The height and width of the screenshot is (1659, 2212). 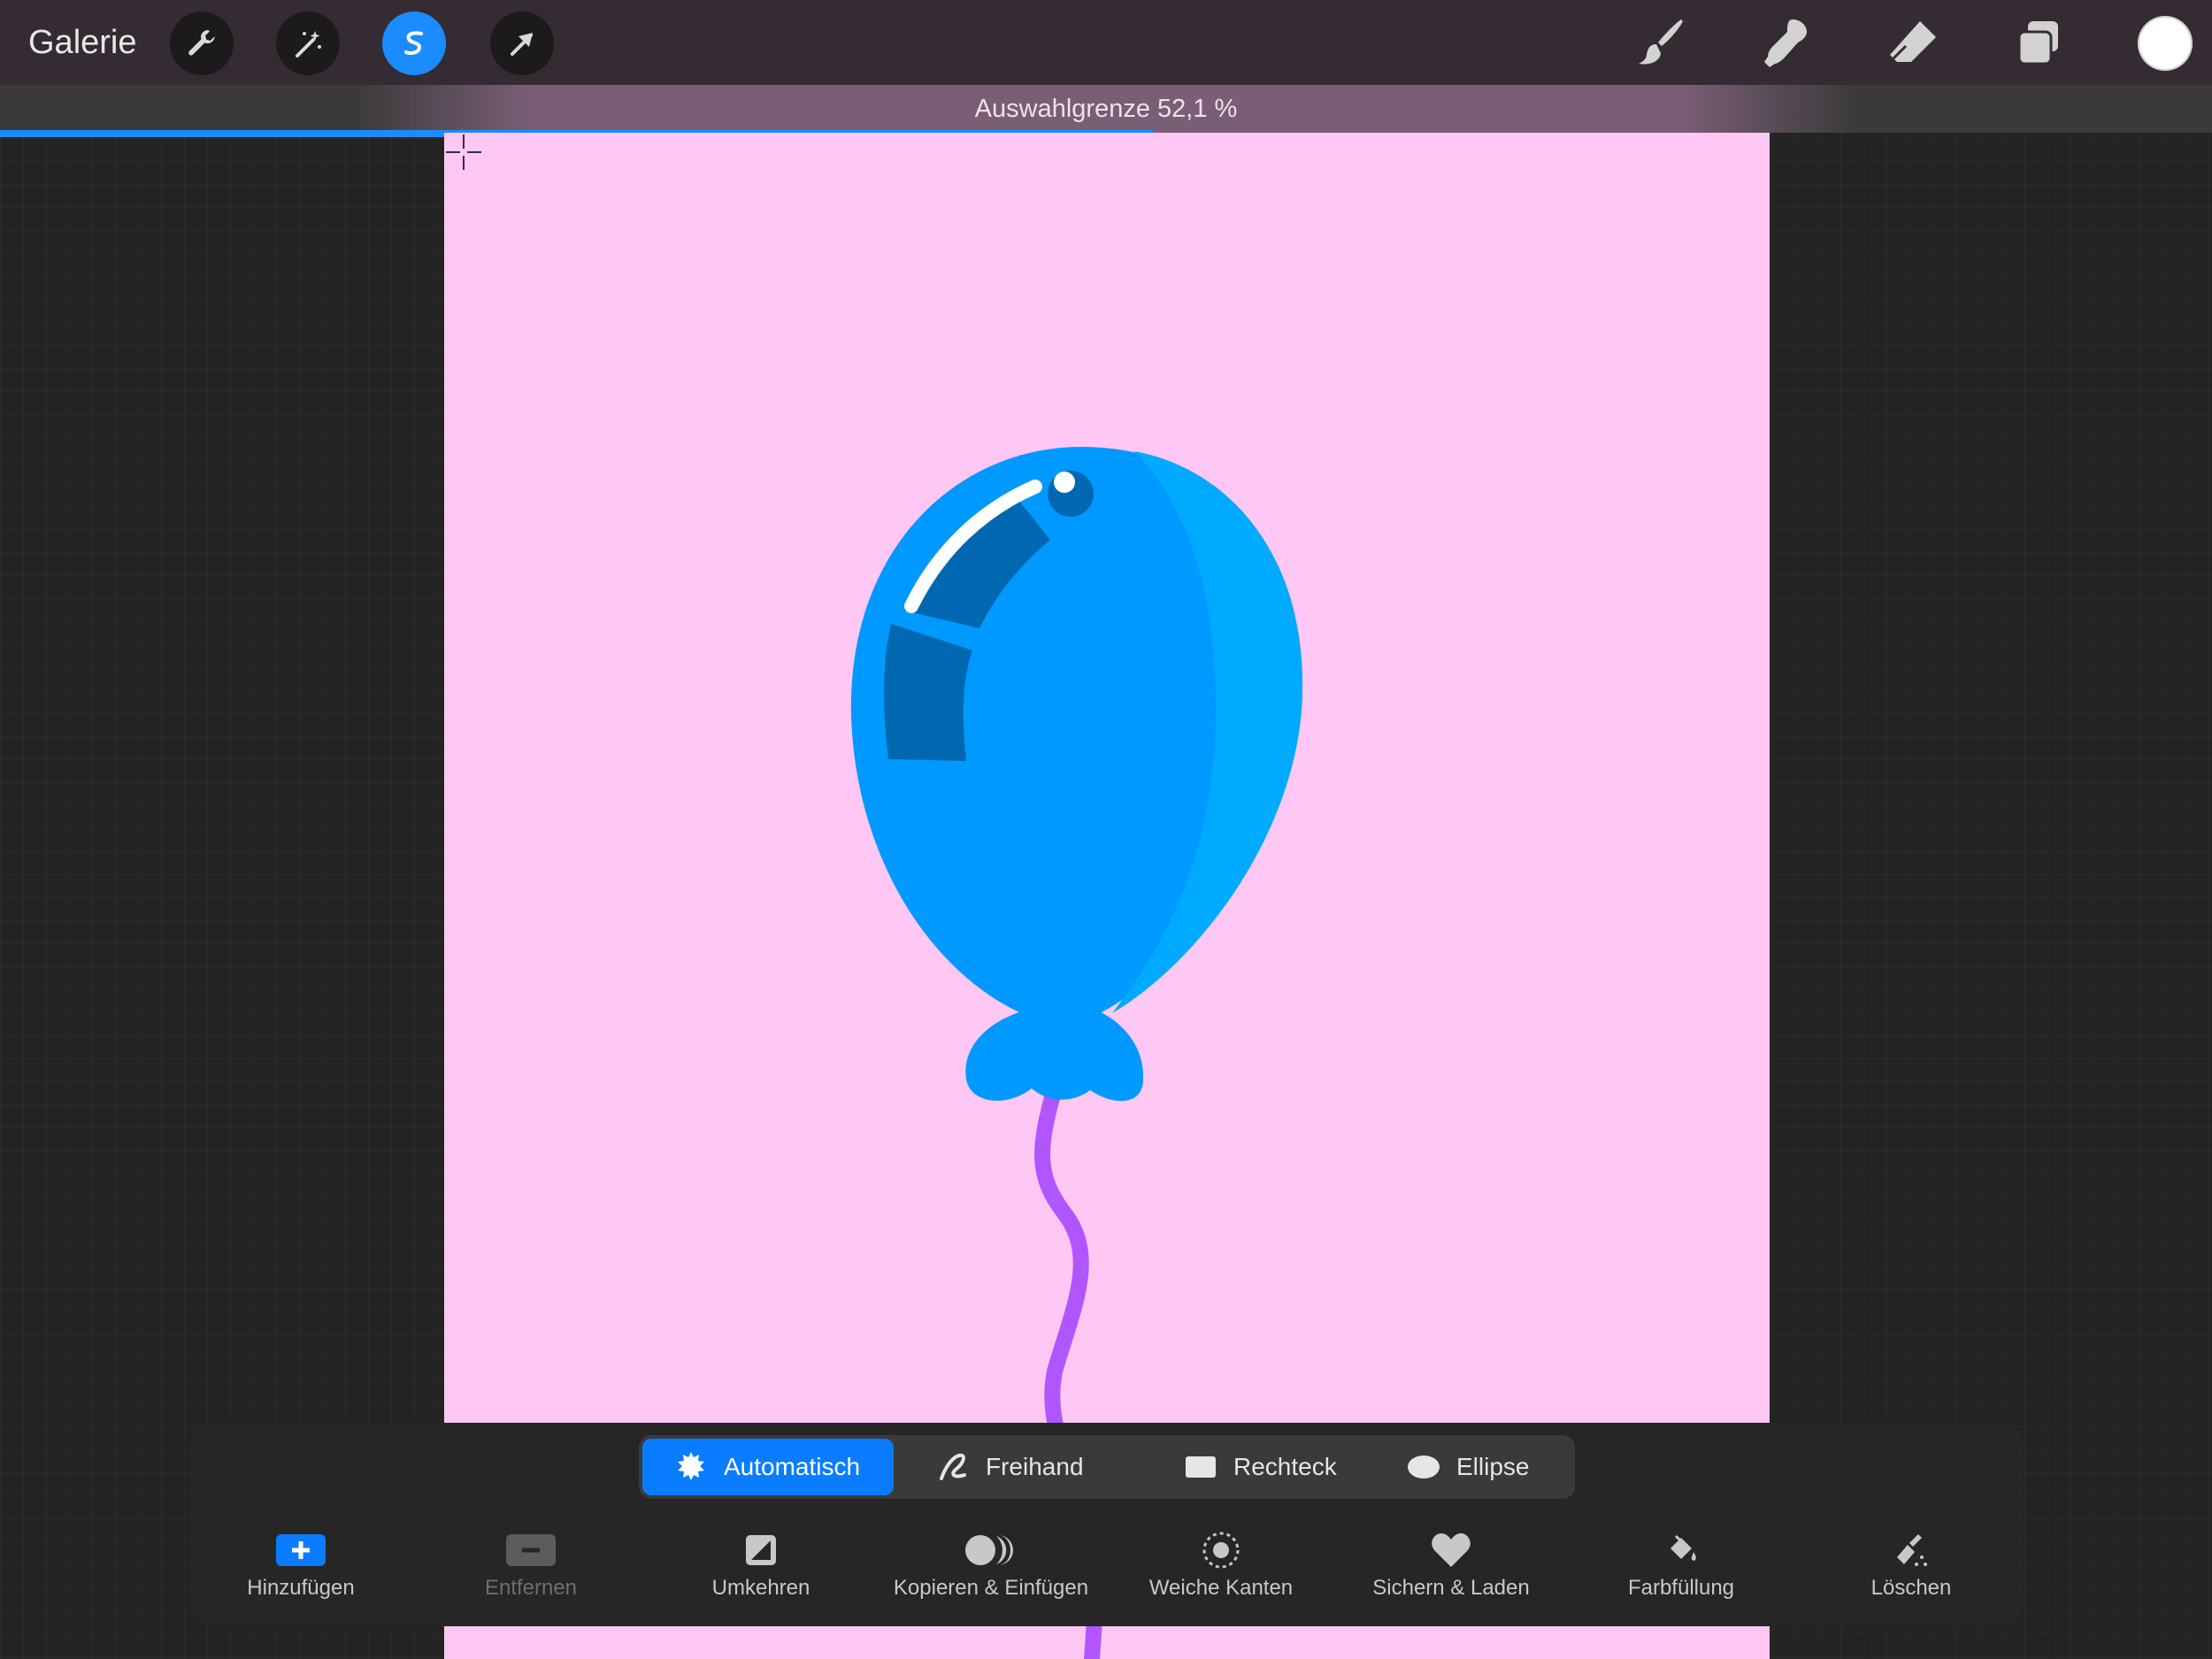 I want to click on selection-mode-group: Automatisch Freihand Rechteck Ellipse, so click(x=1107, y=1467).